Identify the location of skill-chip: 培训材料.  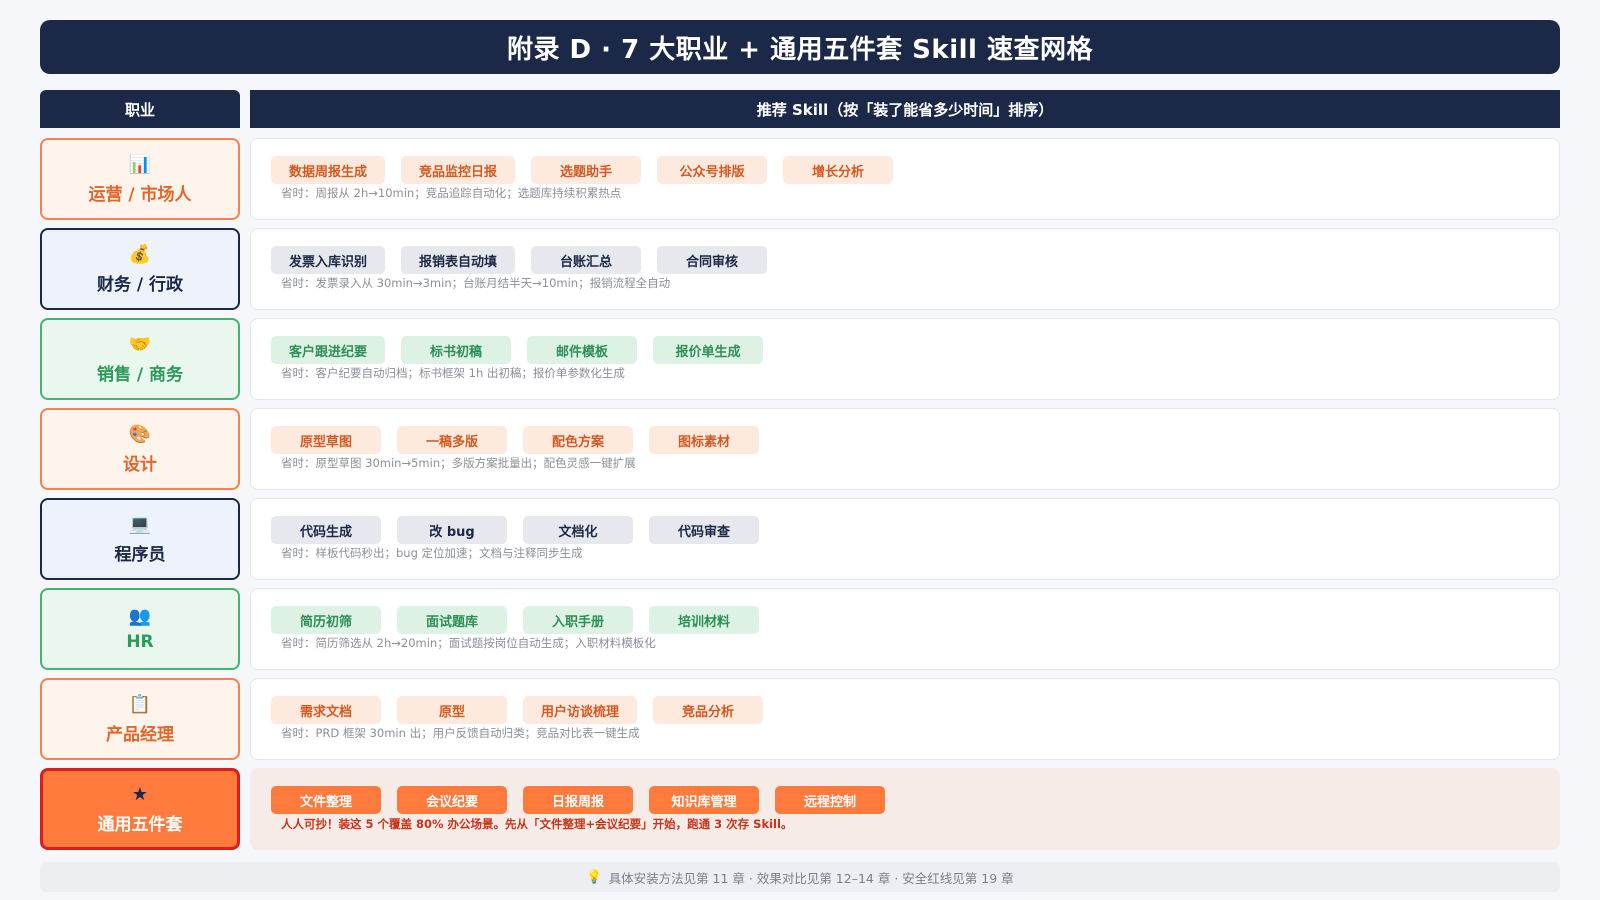
(704, 620).